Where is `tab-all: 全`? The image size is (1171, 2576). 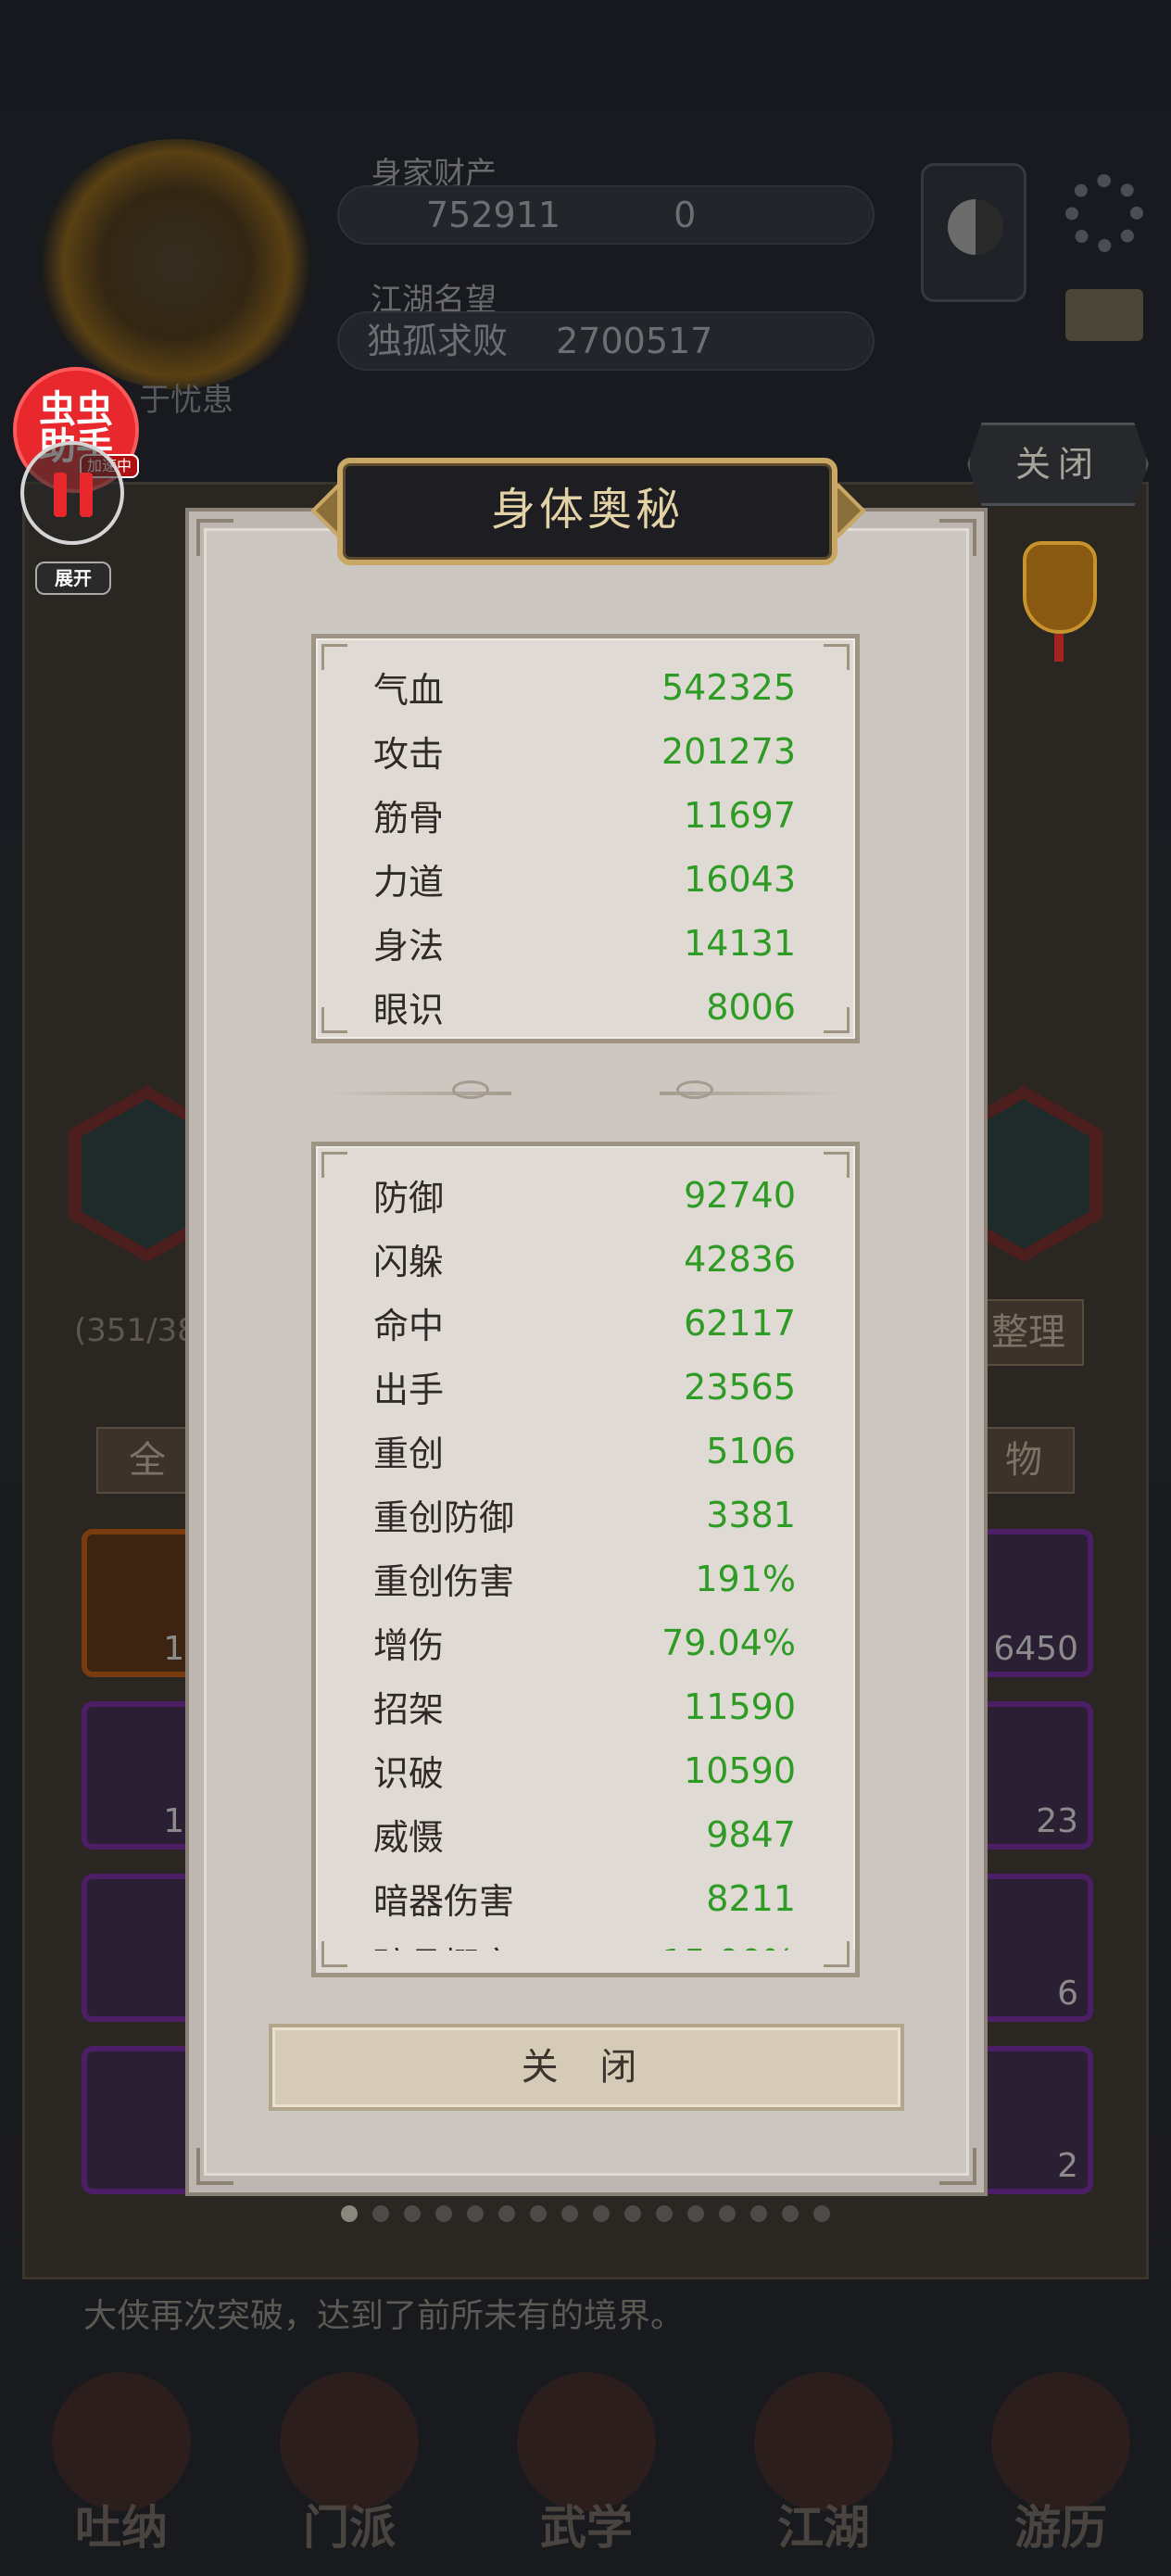
tab-all: 全 is located at coordinates (147, 1461).